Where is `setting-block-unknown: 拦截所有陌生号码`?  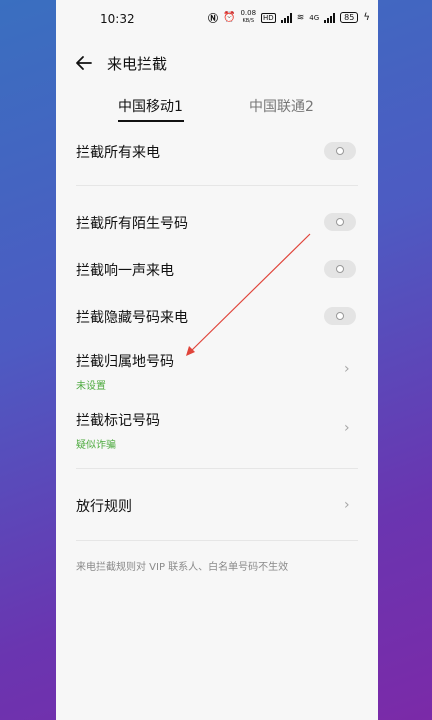 setting-block-unknown: 拦截所有陌生号码 is located at coordinates (217, 223).